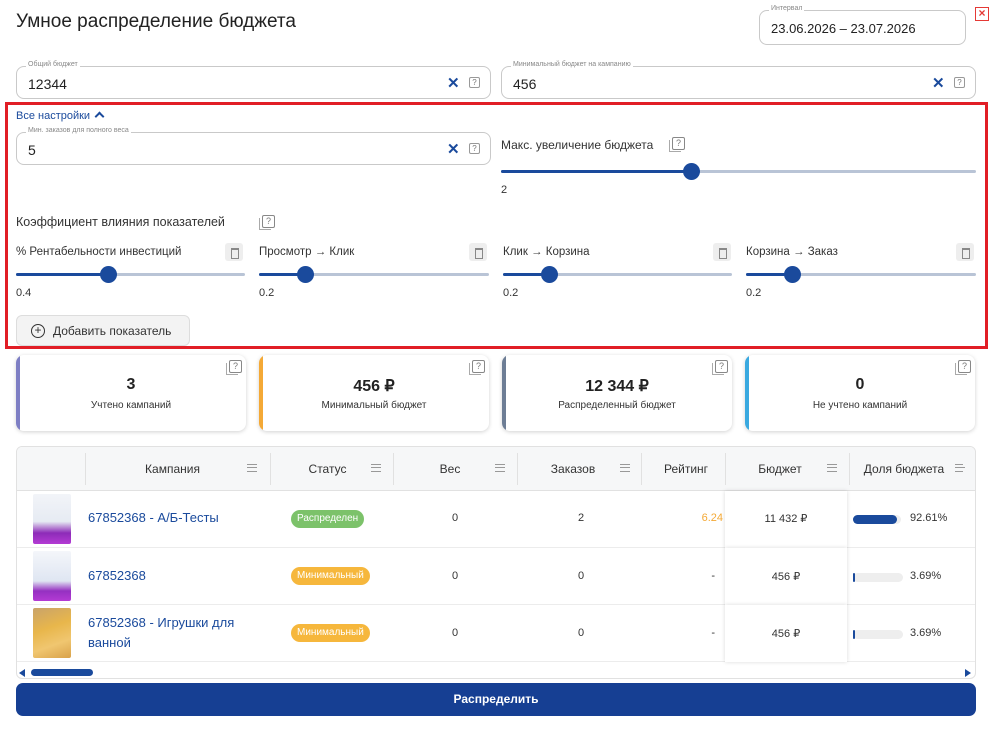 The height and width of the screenshot is (729, 990). What do you see at coordinates (982, 14) in the screenshot?
I see `close-icon: ×` at bounding box center [982, 14].